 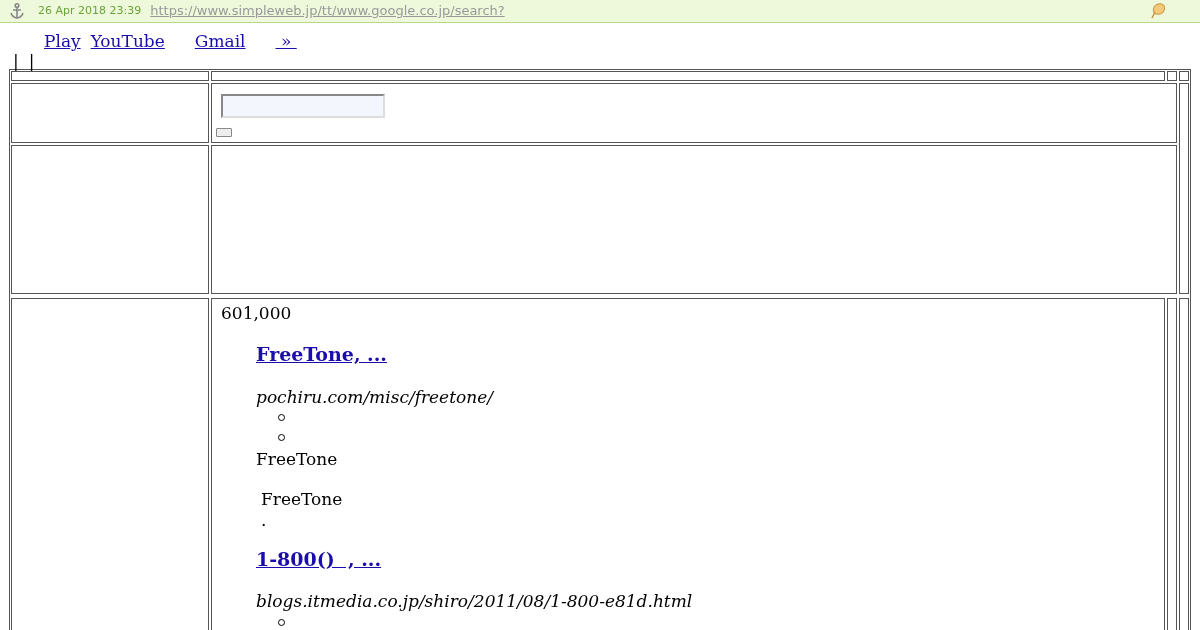 I want to click on pin-icon, so click(x=1158, y=11).